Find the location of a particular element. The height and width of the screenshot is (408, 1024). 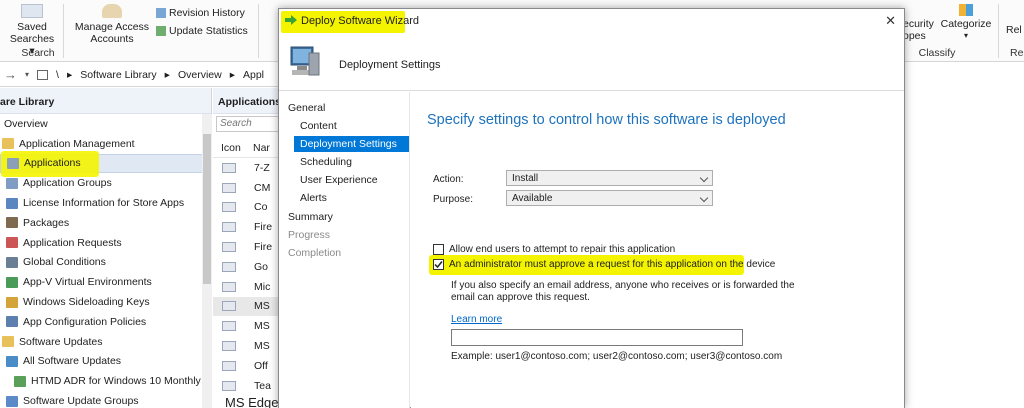

condition-icon is located at coordinates (12, 262).